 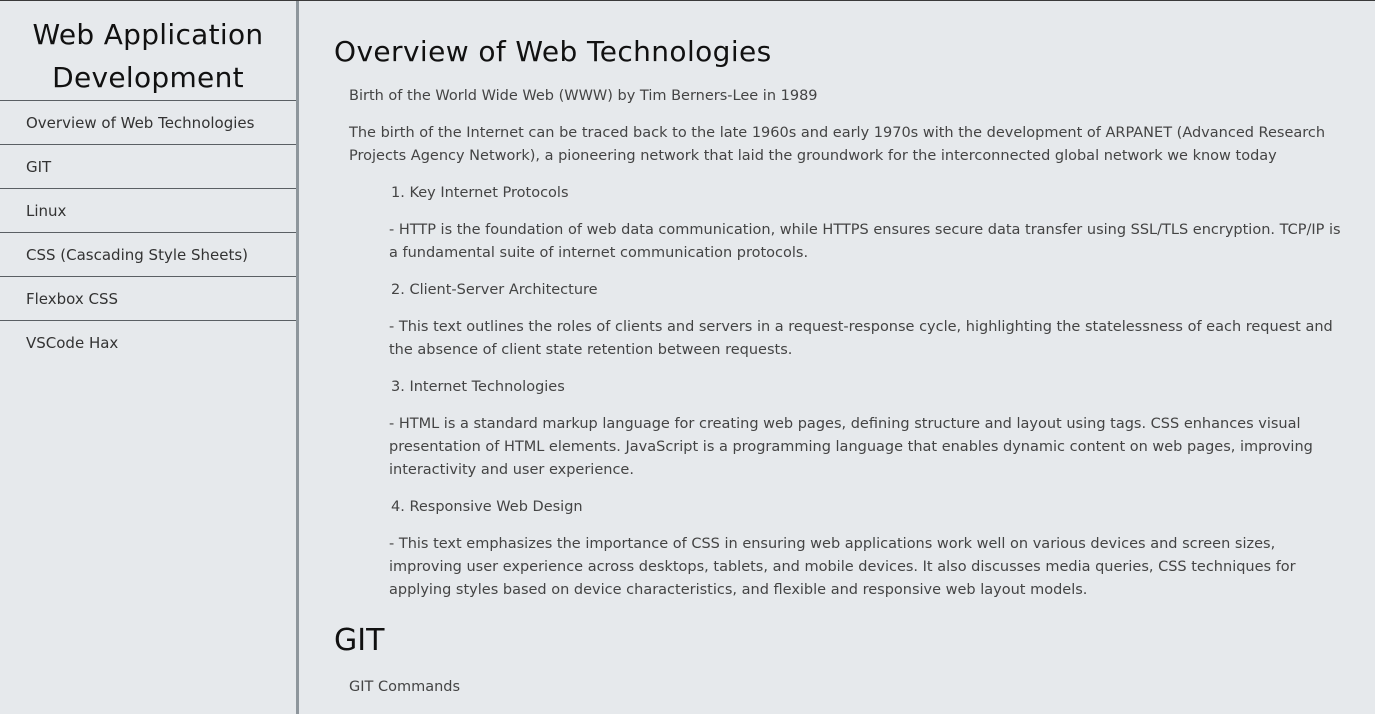 I want to click on topic-heading: 2. Client-Server Architecture, so click(x=494, y=290).